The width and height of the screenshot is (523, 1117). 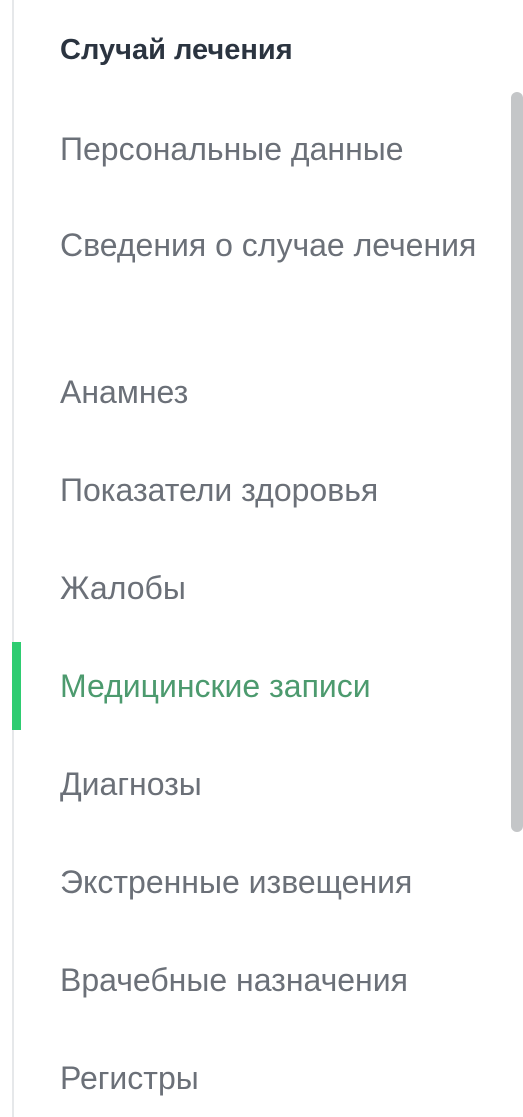 What do you see at coordinates (270, 980) in the screenshot?
I see `nav-item-prescriptions: Врачебные назначения` at bounding box center [270, 980].